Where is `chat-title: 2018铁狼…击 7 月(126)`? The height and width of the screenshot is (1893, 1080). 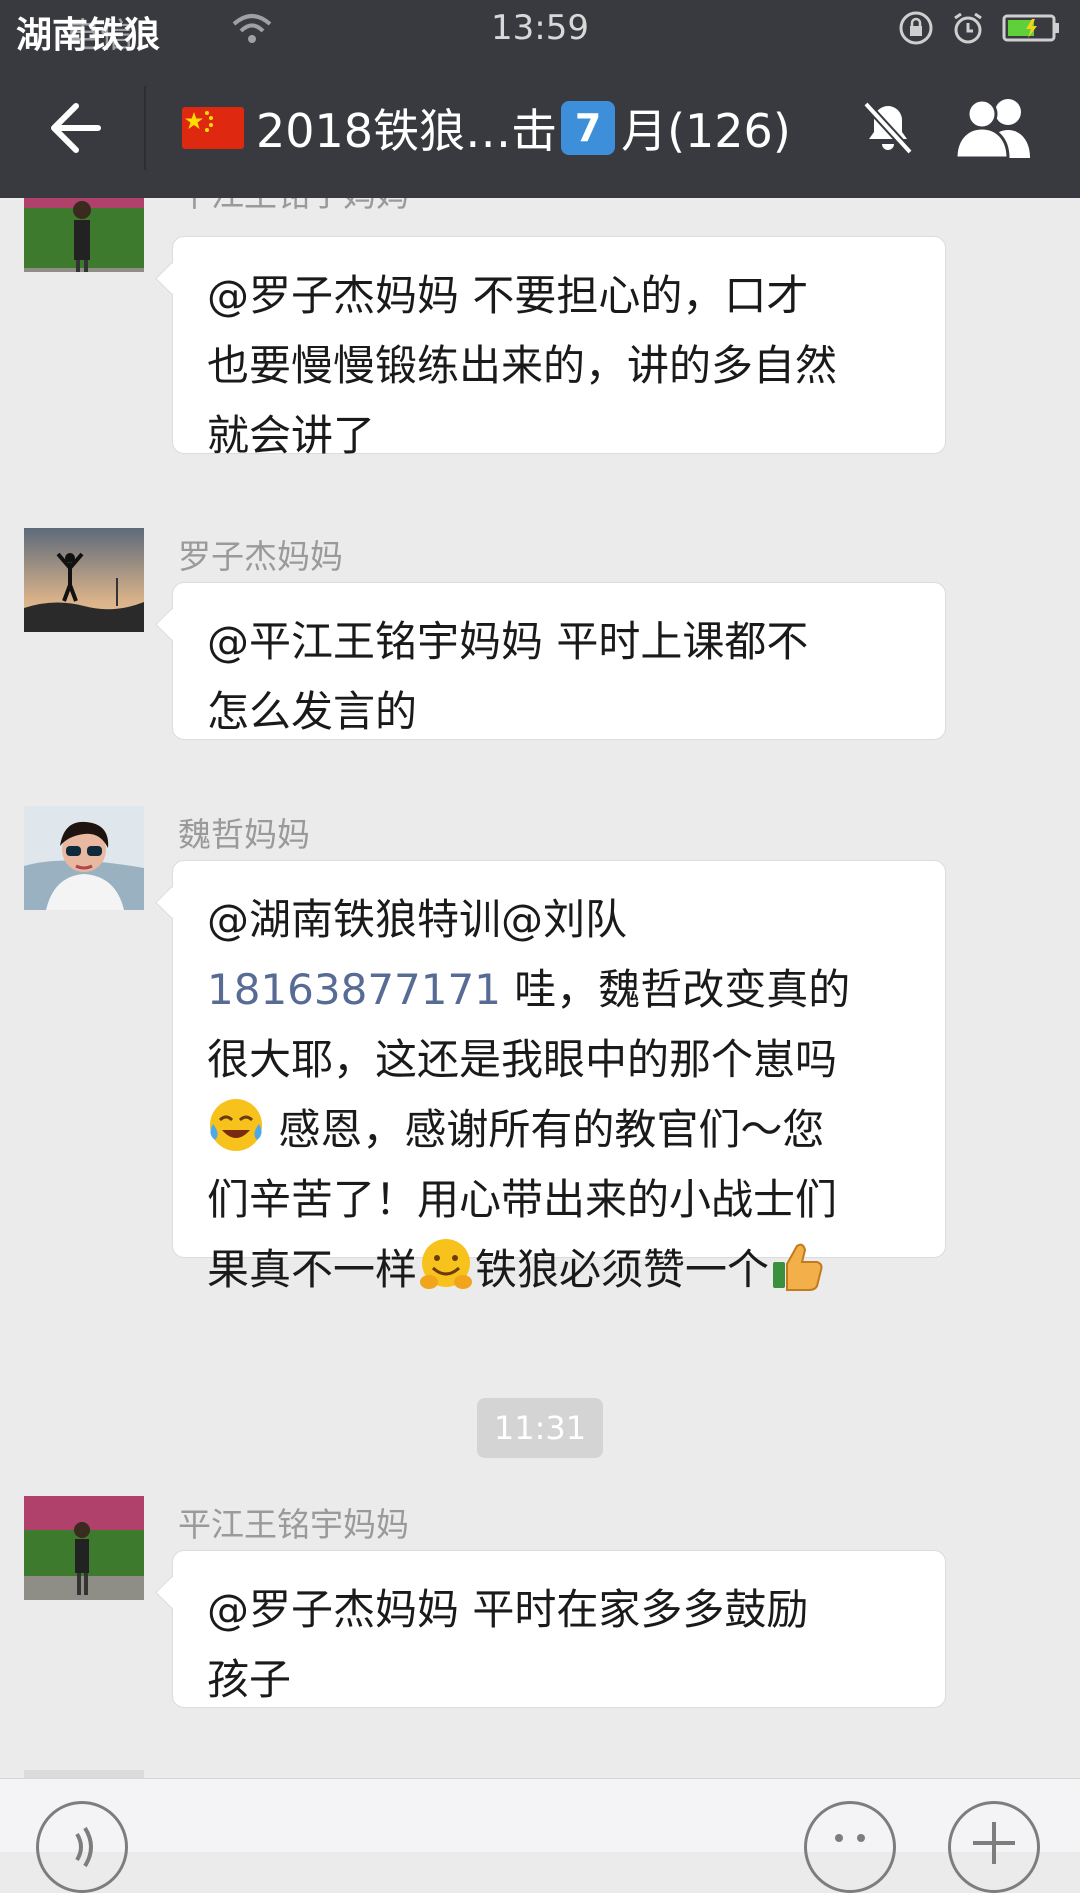 chat-title: 2018铁狼…击 7 月(126) is located at coordinates (486, 128).